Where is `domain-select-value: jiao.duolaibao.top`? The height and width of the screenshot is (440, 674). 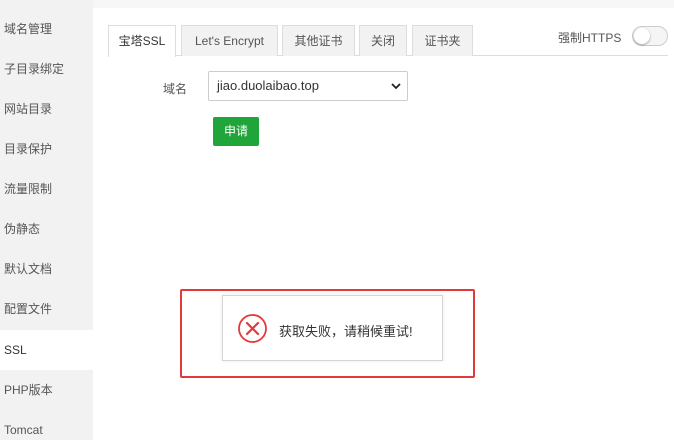
domain-select-value: jiao.duolaibao.top is located at coordinates (268, 85).